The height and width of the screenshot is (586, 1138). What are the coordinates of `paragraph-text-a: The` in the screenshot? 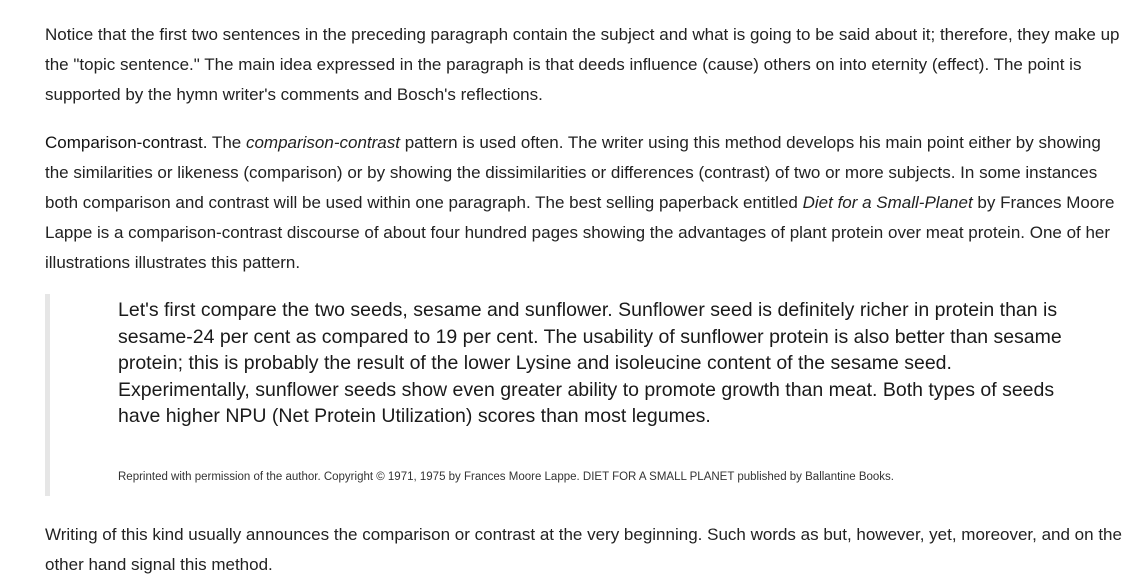 It's located at (226, 142).